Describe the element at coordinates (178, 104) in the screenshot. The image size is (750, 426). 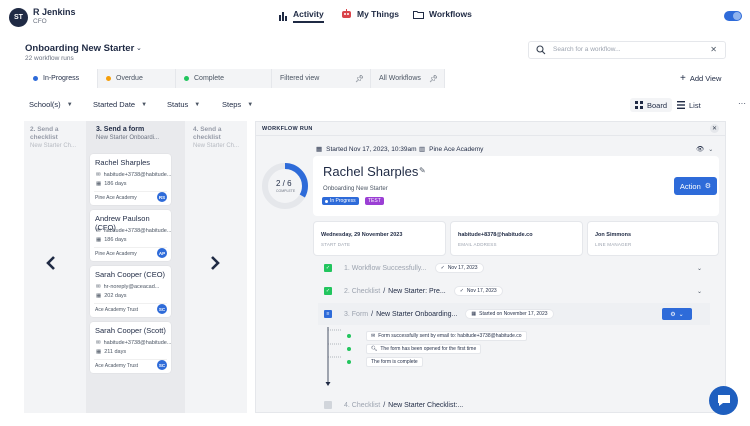
I see `filter-label: Status` at that location.